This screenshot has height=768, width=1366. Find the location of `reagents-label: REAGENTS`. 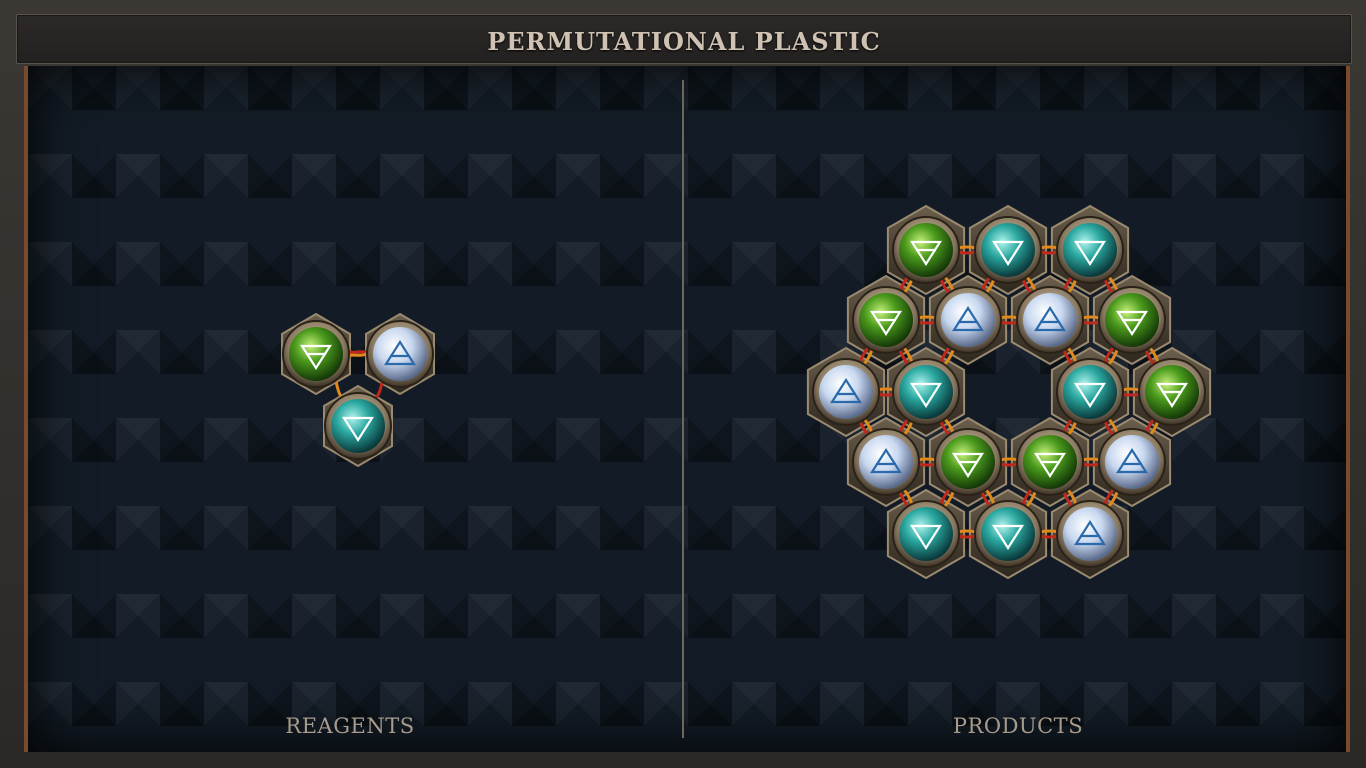

reagents-label: REAGENTS is located at coordinates (350, 726).